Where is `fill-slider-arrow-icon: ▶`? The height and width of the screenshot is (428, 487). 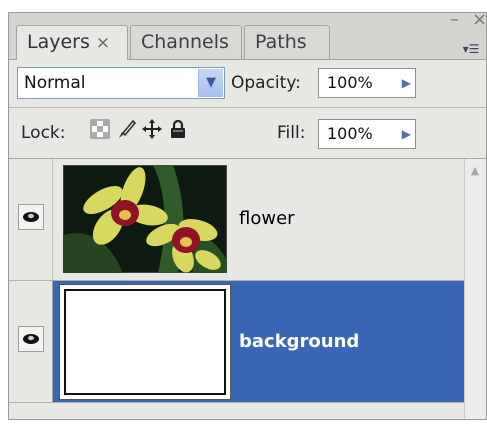 fill-slider-arrow-icon: ▶ is located at coordinates (406, 134).